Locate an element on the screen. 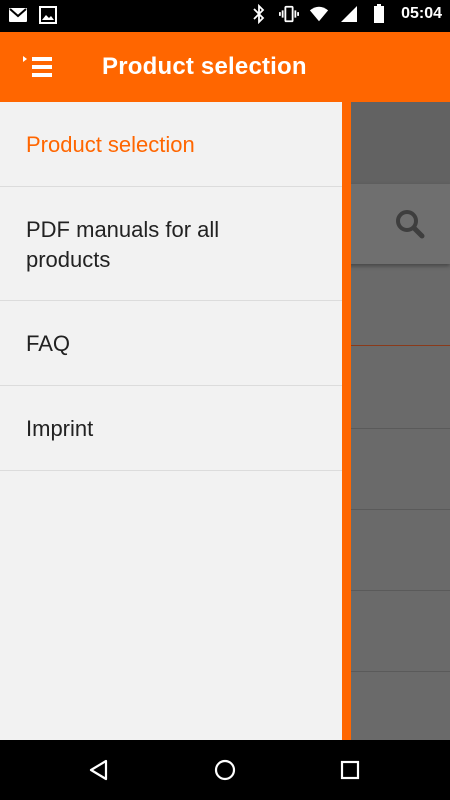 This screenshot has width=450, height=800. vibrate-icon is located at coordinates (289, 14).